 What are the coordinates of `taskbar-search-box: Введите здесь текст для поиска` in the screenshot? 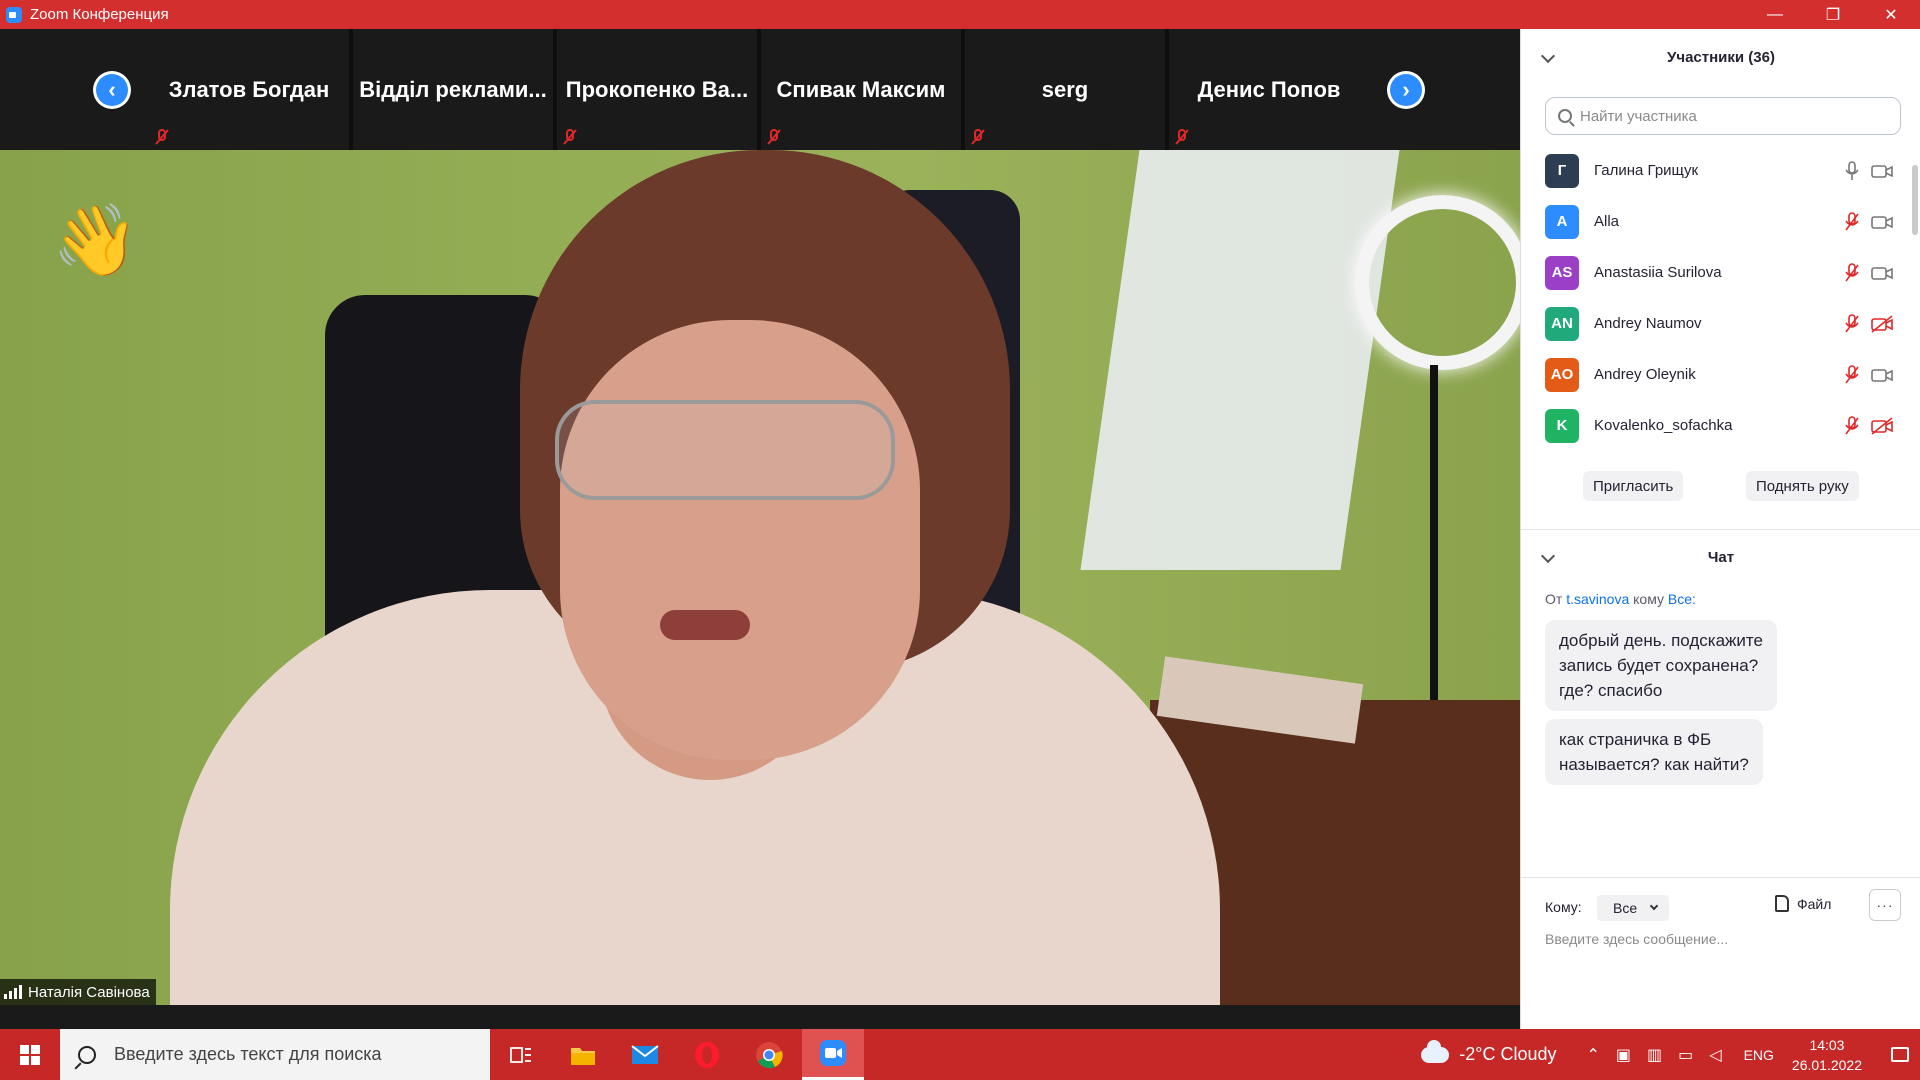 It's located at (275, 1054).